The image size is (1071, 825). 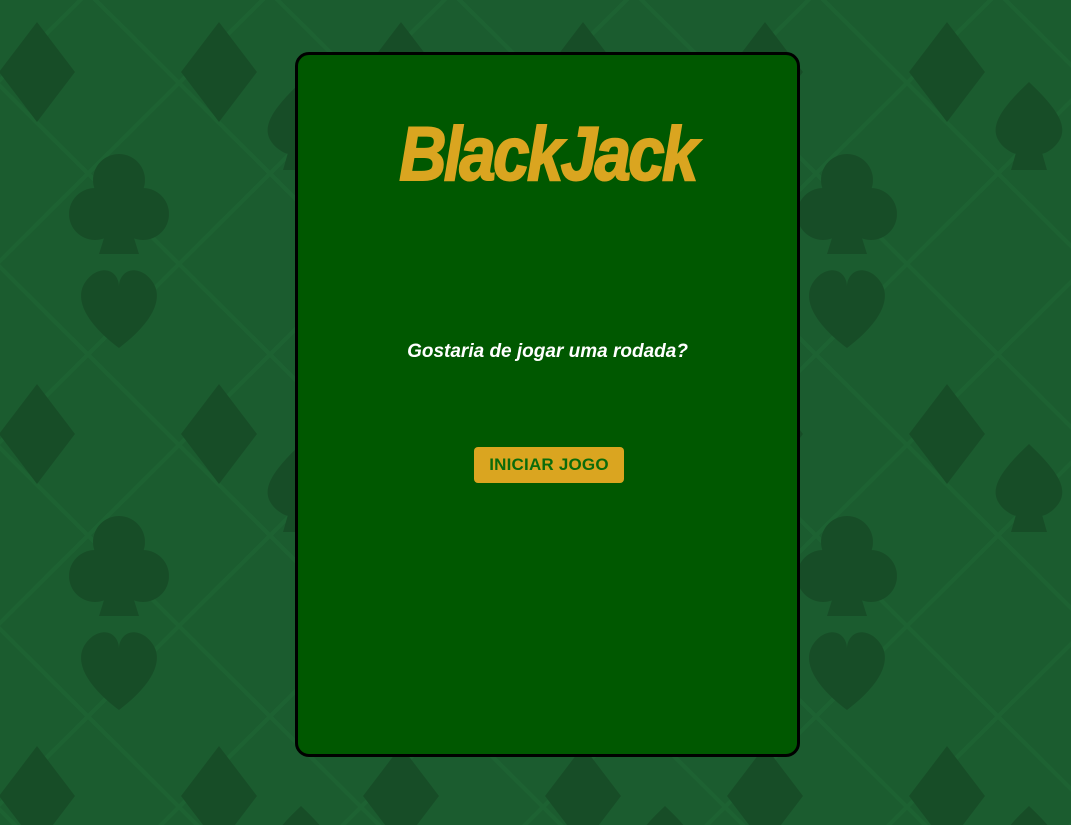 I want to click on game-logo-title: BlackJack, so click(x=548, y=154).